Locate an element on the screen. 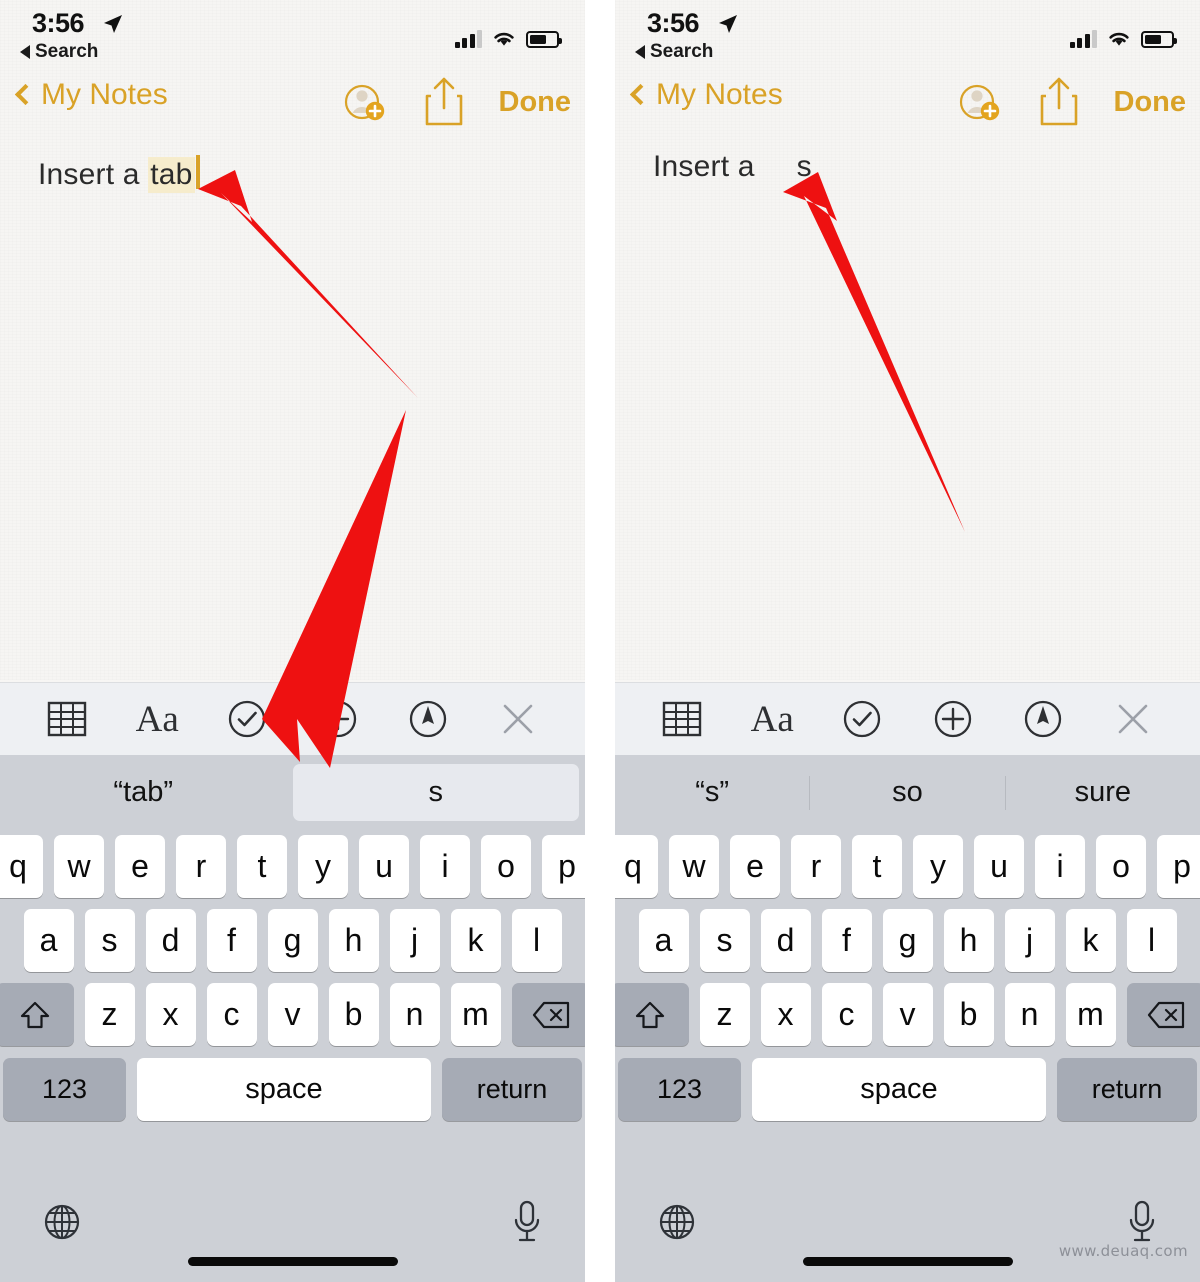 Image resolution: width=1200 pixels, height=1282 pixels. location-arrow-icon is located at coordinates (113, 24).